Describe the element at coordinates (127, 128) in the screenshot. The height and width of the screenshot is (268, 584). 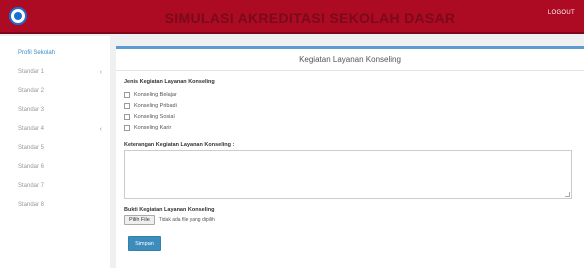
I see `konseling-karir-checkbox` at that location.